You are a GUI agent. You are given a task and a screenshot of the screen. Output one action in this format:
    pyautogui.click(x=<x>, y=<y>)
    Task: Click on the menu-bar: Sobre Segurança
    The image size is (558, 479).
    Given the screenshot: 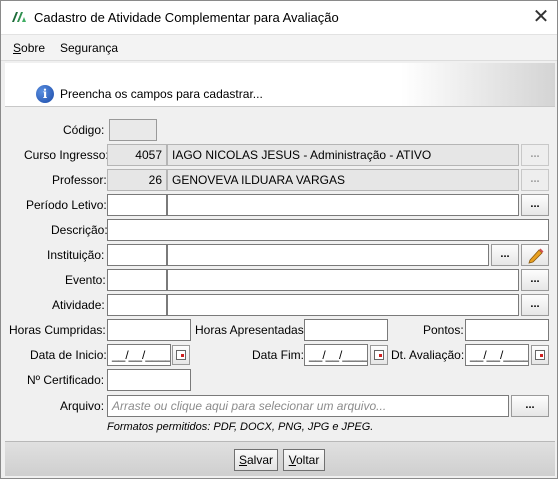 What is the action you would take?
    pyautogui.click(x=279, y=48)
    